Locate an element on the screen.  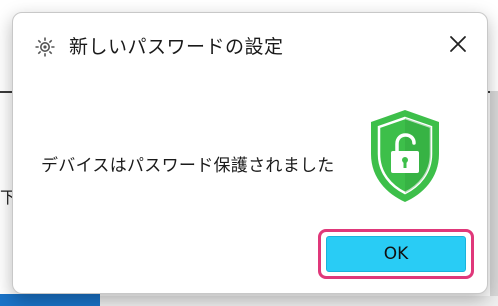
background-window-side is located at coordinates (494, 198).